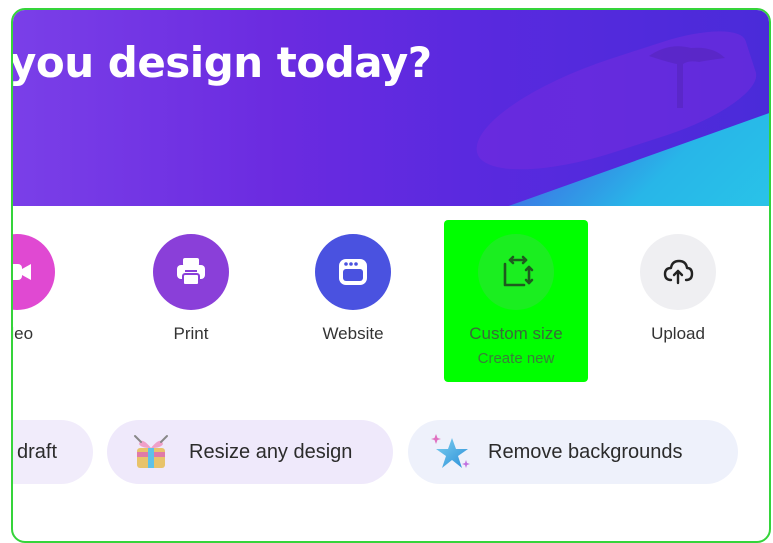 This screenshot has height=543, width=773. Describe the element at coordinates (678, 272) in the screenshot. I see `cloud-upload-icon` at that location.